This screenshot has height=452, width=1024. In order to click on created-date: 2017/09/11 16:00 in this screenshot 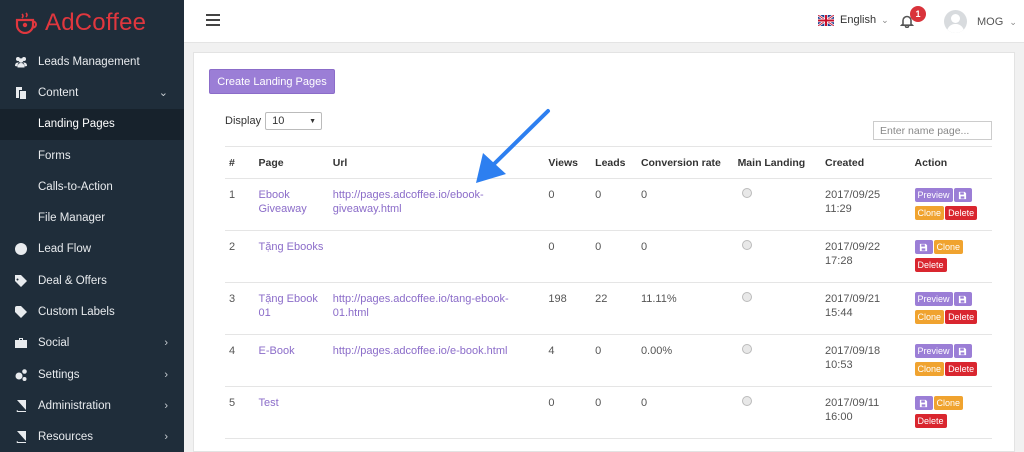, I will do `click(866, 412)`.